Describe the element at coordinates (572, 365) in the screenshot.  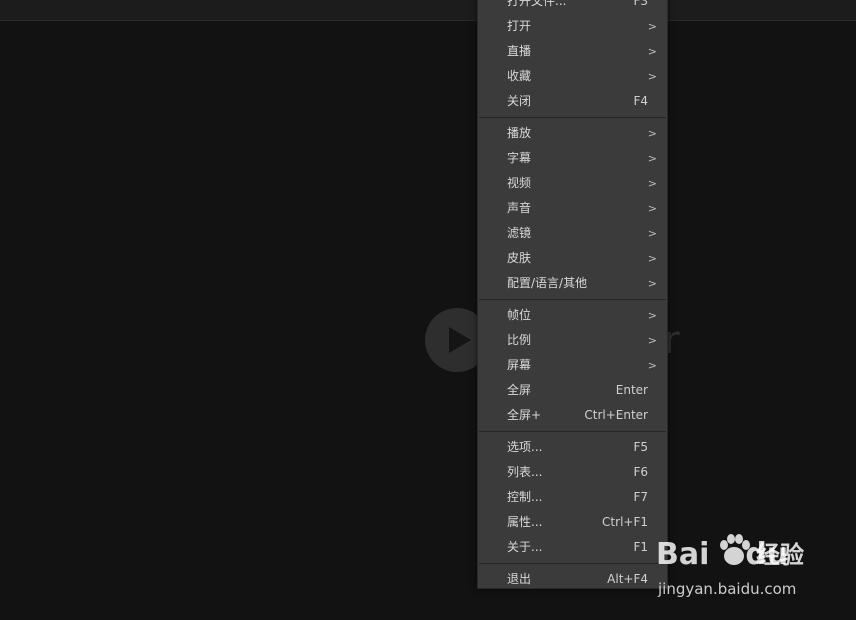
I see `menu-item: 屏幕 >` at that location.